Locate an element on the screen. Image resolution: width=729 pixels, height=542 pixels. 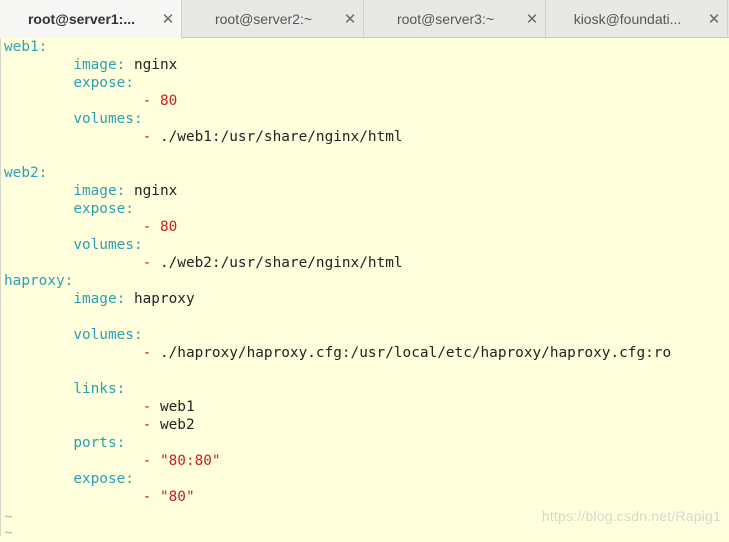
tab-server2: root@server2:~ ✕ is located at coordinates (273, 18).